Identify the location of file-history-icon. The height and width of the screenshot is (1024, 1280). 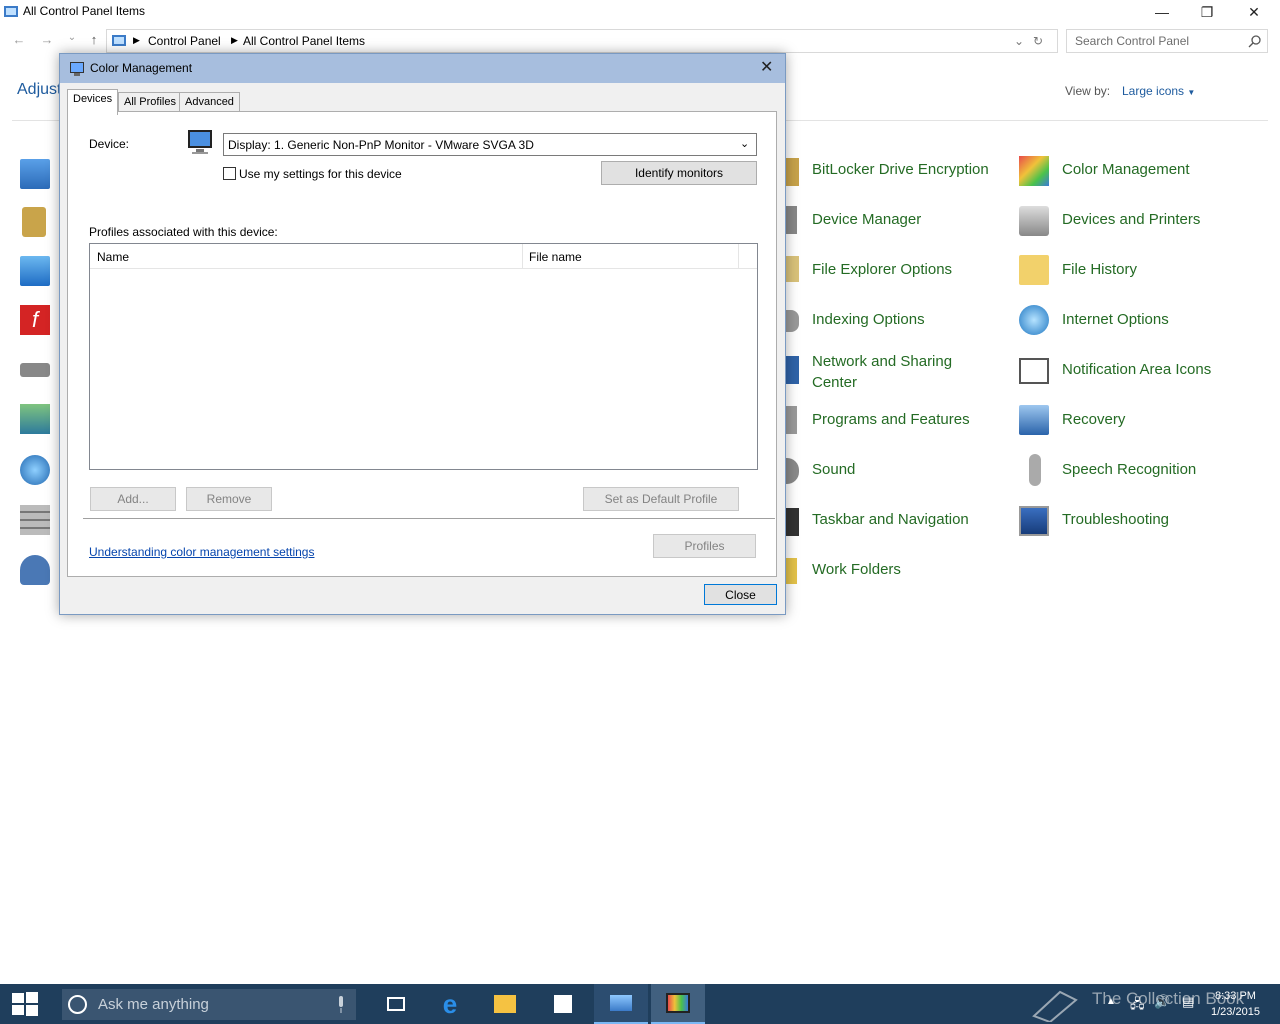
(1034, 270).